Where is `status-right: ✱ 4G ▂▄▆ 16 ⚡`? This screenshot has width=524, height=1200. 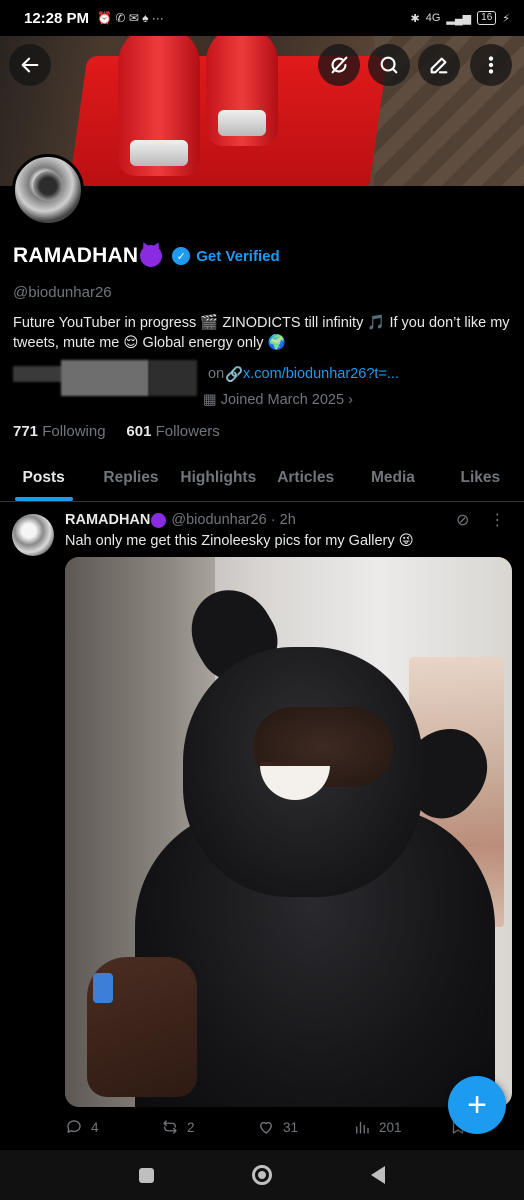 status-right: ✱ 4G ▂▄▆ 16 ⚡ is located at coordinates (460, 18).